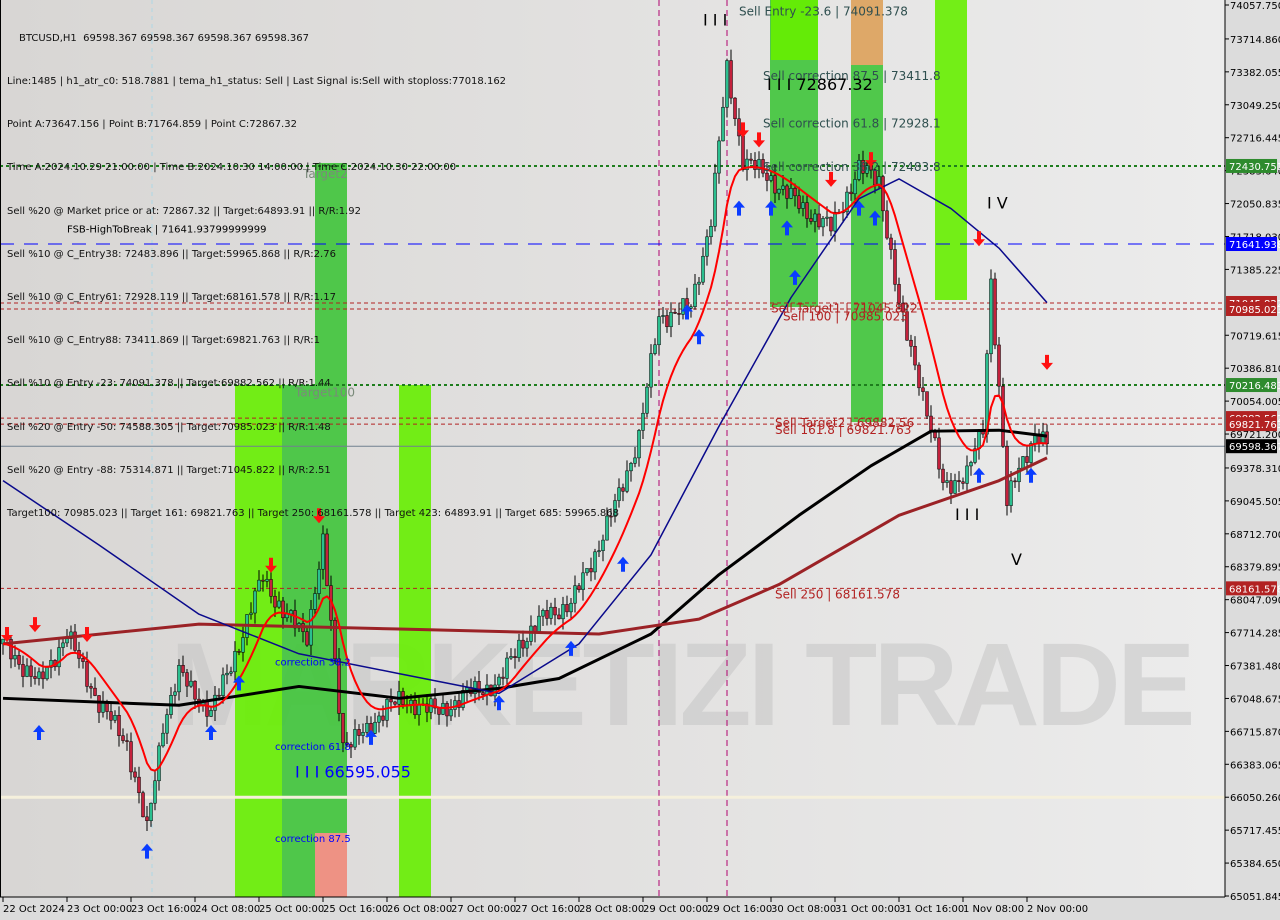 The height and width of the screenshot is (920, 1280). I want to click on fib-zone, so click(951, 150).